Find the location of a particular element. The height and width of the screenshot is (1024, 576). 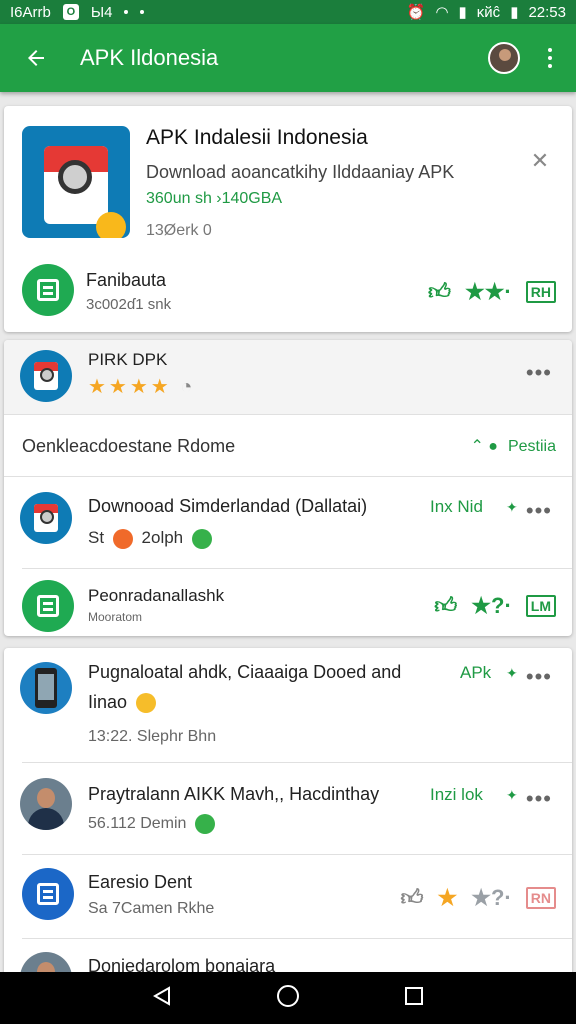

row-actions: 👍︎ ★?· LM is located at coordinates (495, 605).